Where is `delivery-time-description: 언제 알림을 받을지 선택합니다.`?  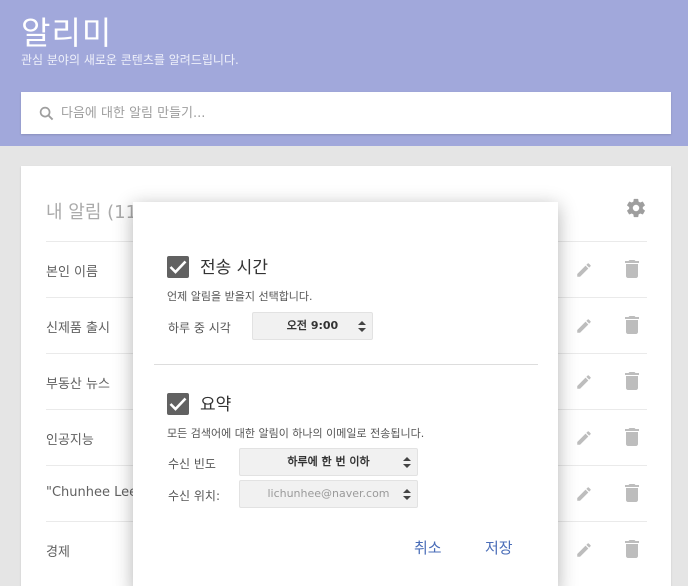
delivery-time-description: 언제 알림을 받을지 선택합니다. is located at coordinates (240, 296).